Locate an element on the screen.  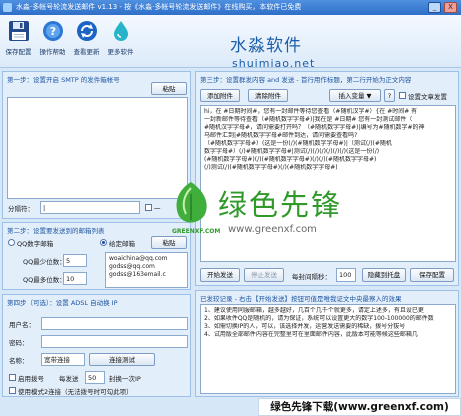
qq-number-radio-label: QQ数字邮箱 is located at coordinates (35, 244).